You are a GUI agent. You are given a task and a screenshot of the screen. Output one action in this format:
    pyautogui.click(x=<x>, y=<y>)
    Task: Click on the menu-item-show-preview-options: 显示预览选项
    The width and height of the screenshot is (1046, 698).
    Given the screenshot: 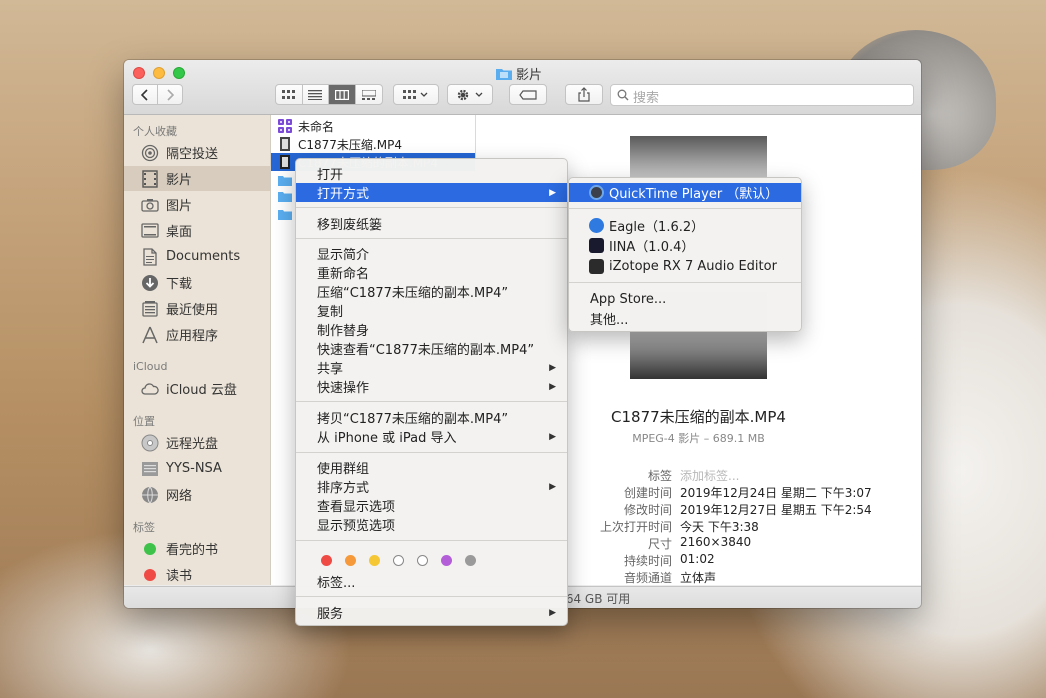 What is the action you would take?
    pyautogui.click(x=431, y=524)
    